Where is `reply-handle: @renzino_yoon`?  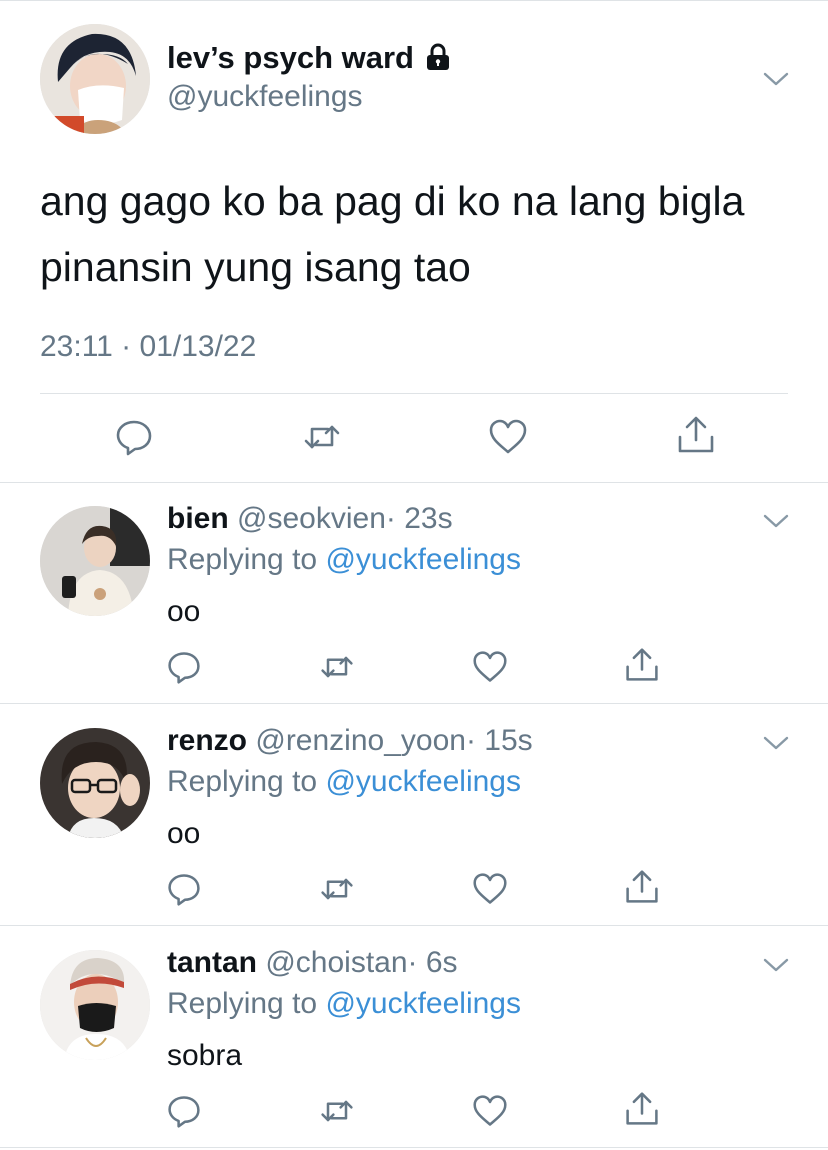 reply-handle: @renzino_yoon is located at coordinates (360, 740).